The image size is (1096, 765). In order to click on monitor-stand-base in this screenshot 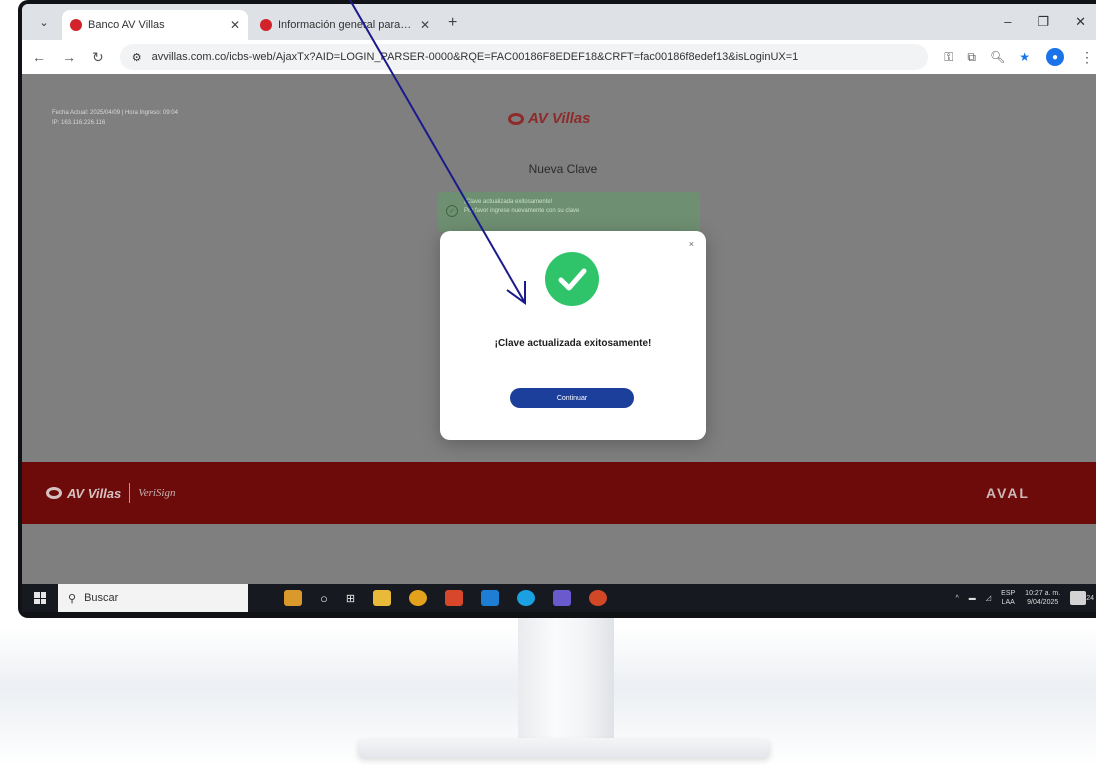, I will do `click(564, 748)`.